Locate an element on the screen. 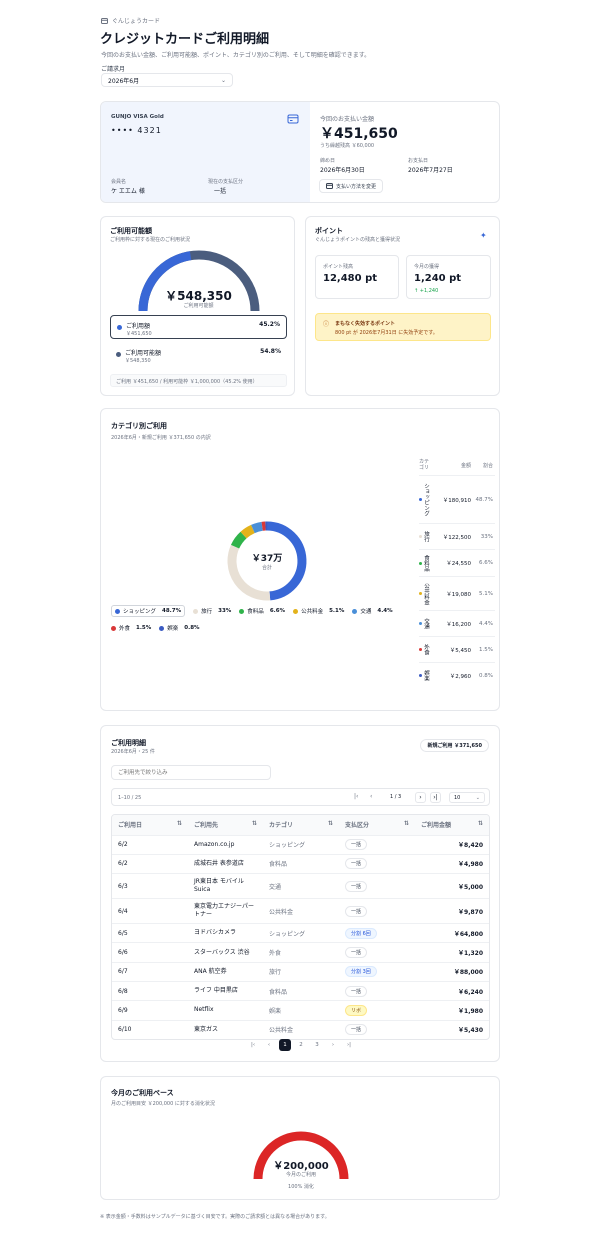  table-row: 6/2 Amazon.co.jp ショッピング 一括 ￥8,420 is located at coordinates (300, 844).